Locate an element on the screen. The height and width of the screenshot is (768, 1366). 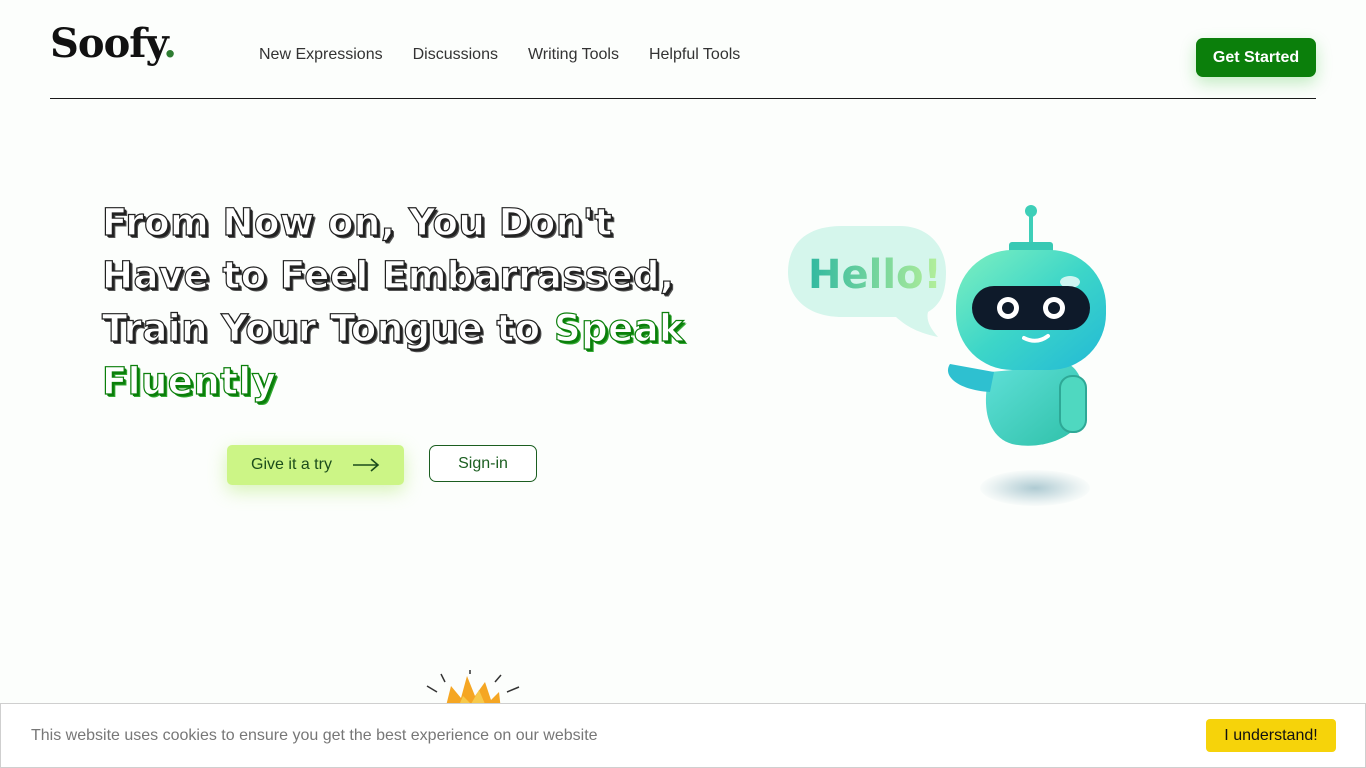
hello-bubble-text: Hello! is located at coordinates (875, 275).